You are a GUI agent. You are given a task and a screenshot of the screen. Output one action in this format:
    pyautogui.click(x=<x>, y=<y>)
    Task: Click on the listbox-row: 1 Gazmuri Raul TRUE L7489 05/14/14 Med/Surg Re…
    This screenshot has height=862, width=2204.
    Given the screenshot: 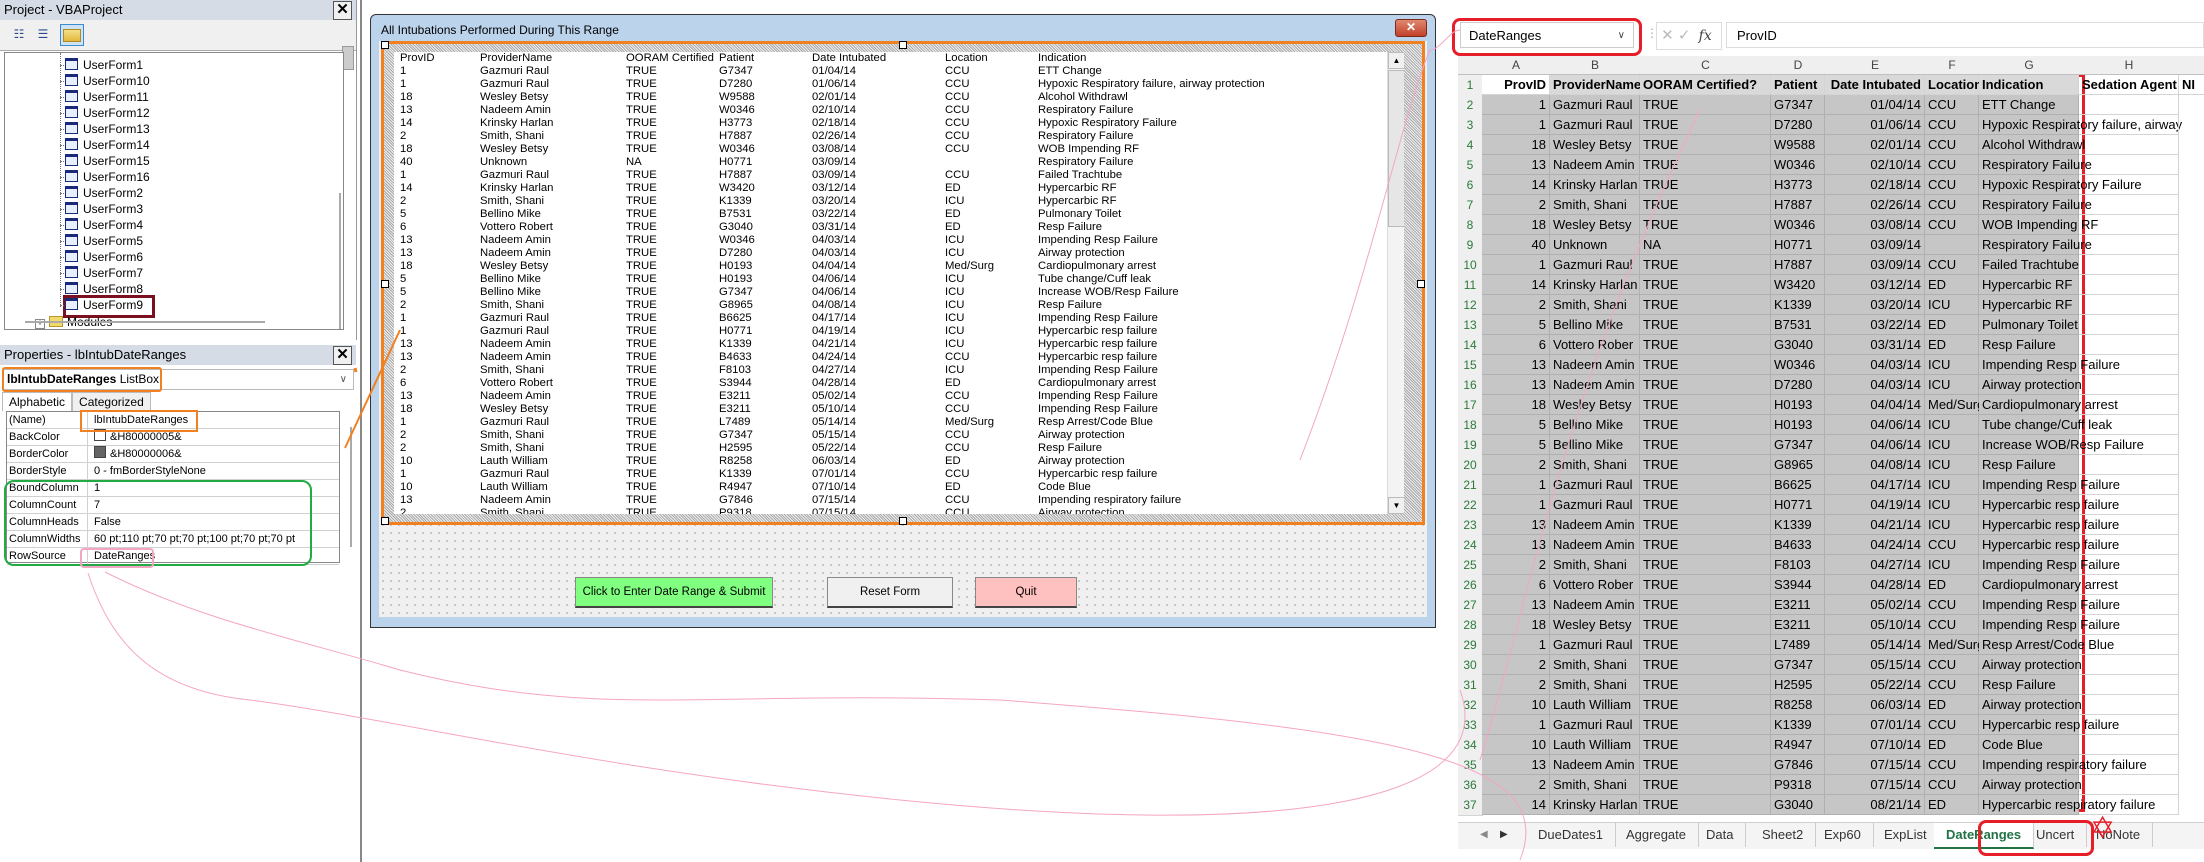 What is the action you would take?
    pyautogui.click(x=899, y=422)
    